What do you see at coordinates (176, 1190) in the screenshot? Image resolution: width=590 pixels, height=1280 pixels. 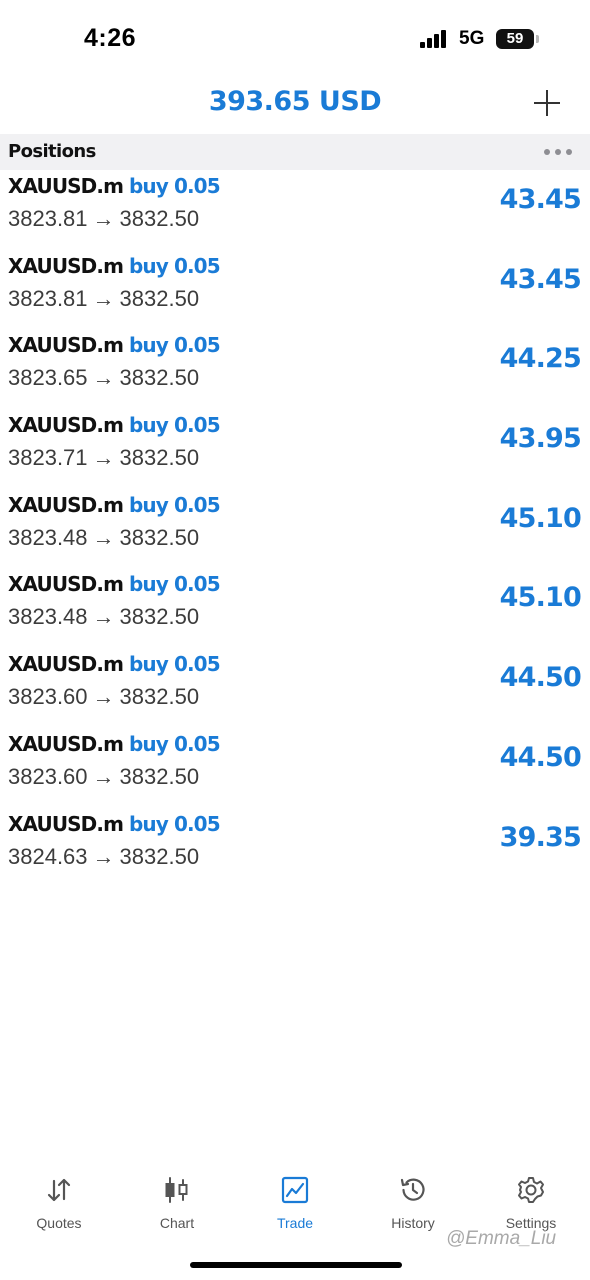 I see `candlestick-chart-icon` at bounding box center [176, 1190].